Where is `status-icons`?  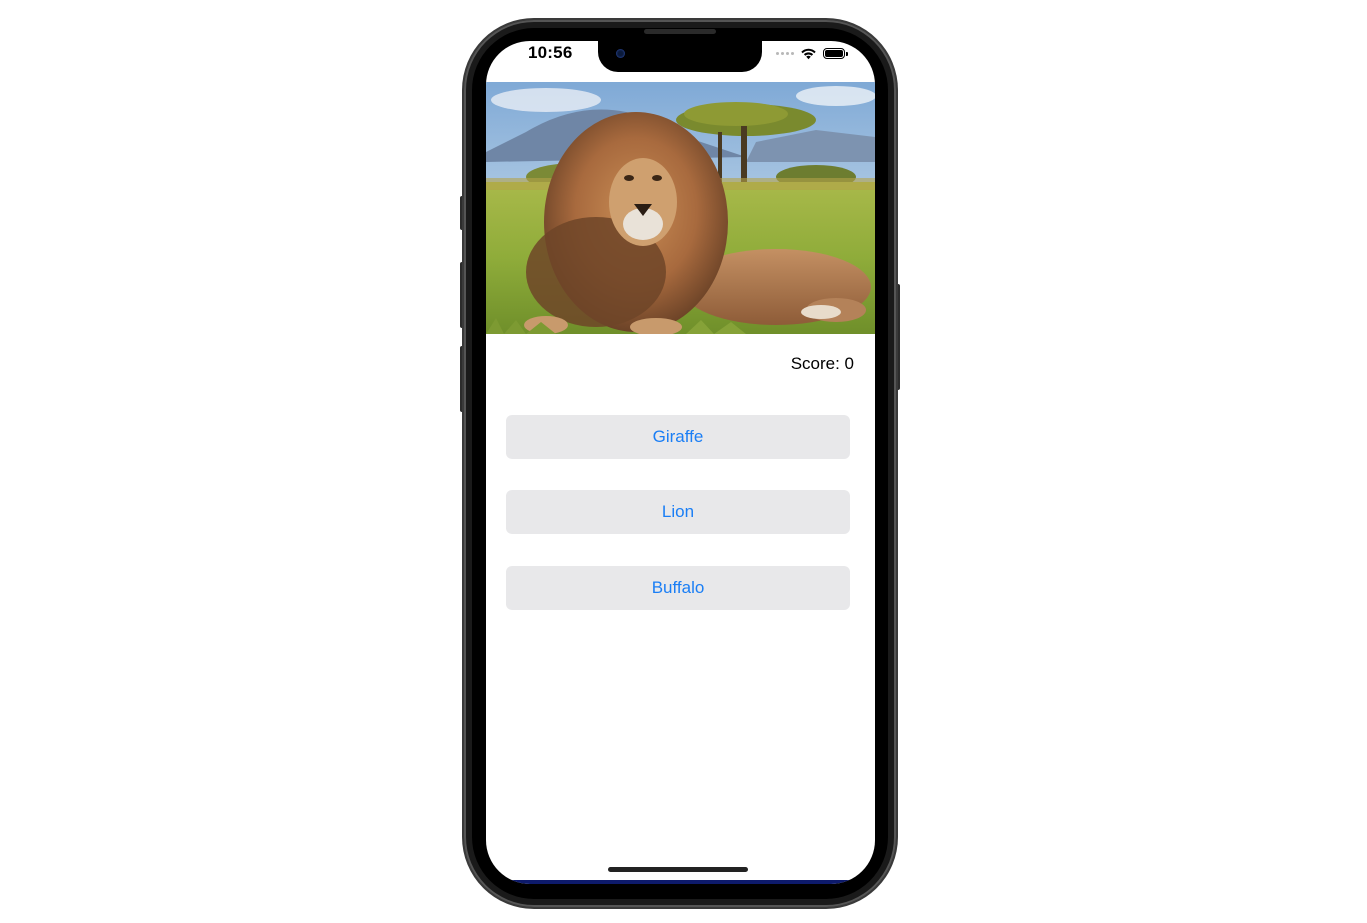
status-icons is located at coordinates (812, 53).